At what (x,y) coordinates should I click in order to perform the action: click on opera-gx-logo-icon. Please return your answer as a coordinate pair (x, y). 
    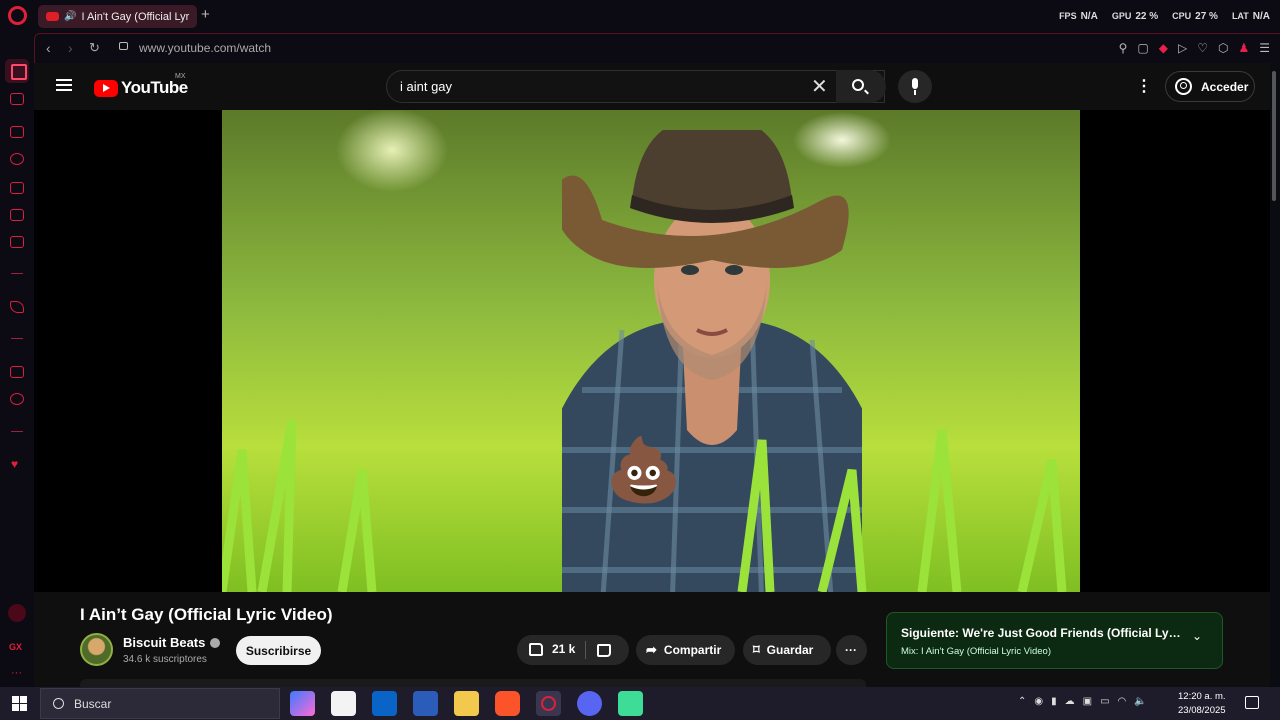
    Looking at the image, I should click on (17, 15).